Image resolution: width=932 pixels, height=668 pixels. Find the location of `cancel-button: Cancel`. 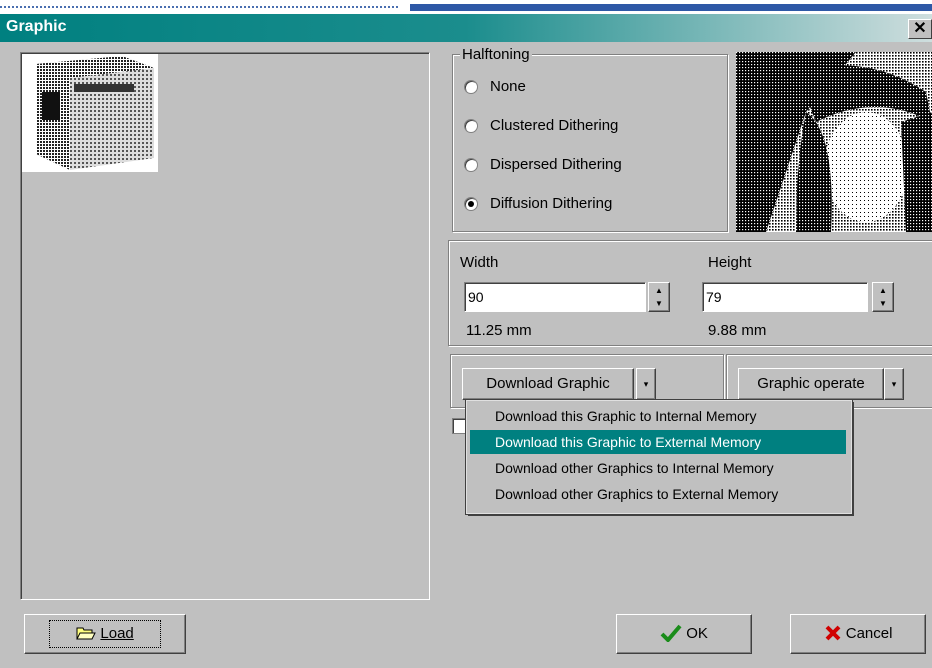

cancel-button: Cancel is located at coordinates (858, 634).